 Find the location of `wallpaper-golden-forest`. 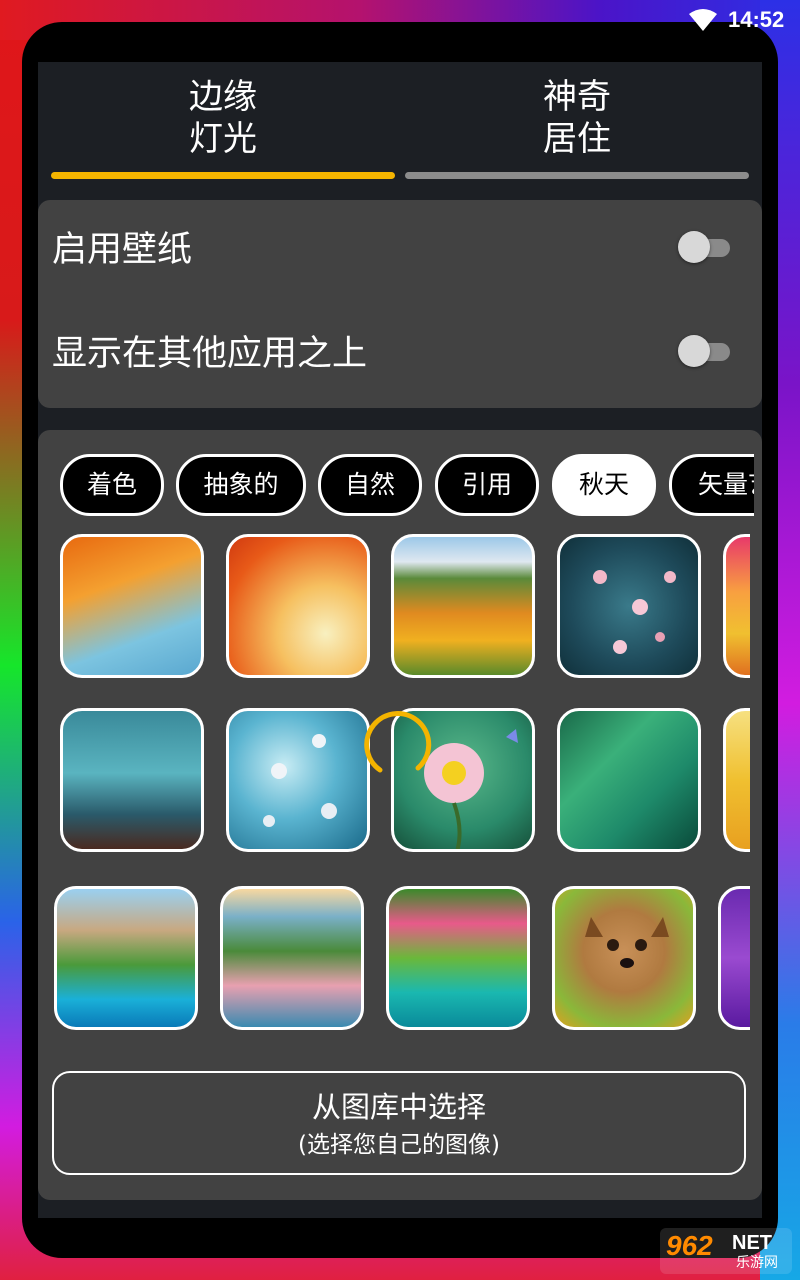

wallpaper-golden-forest is located at coordinates (736, 780).